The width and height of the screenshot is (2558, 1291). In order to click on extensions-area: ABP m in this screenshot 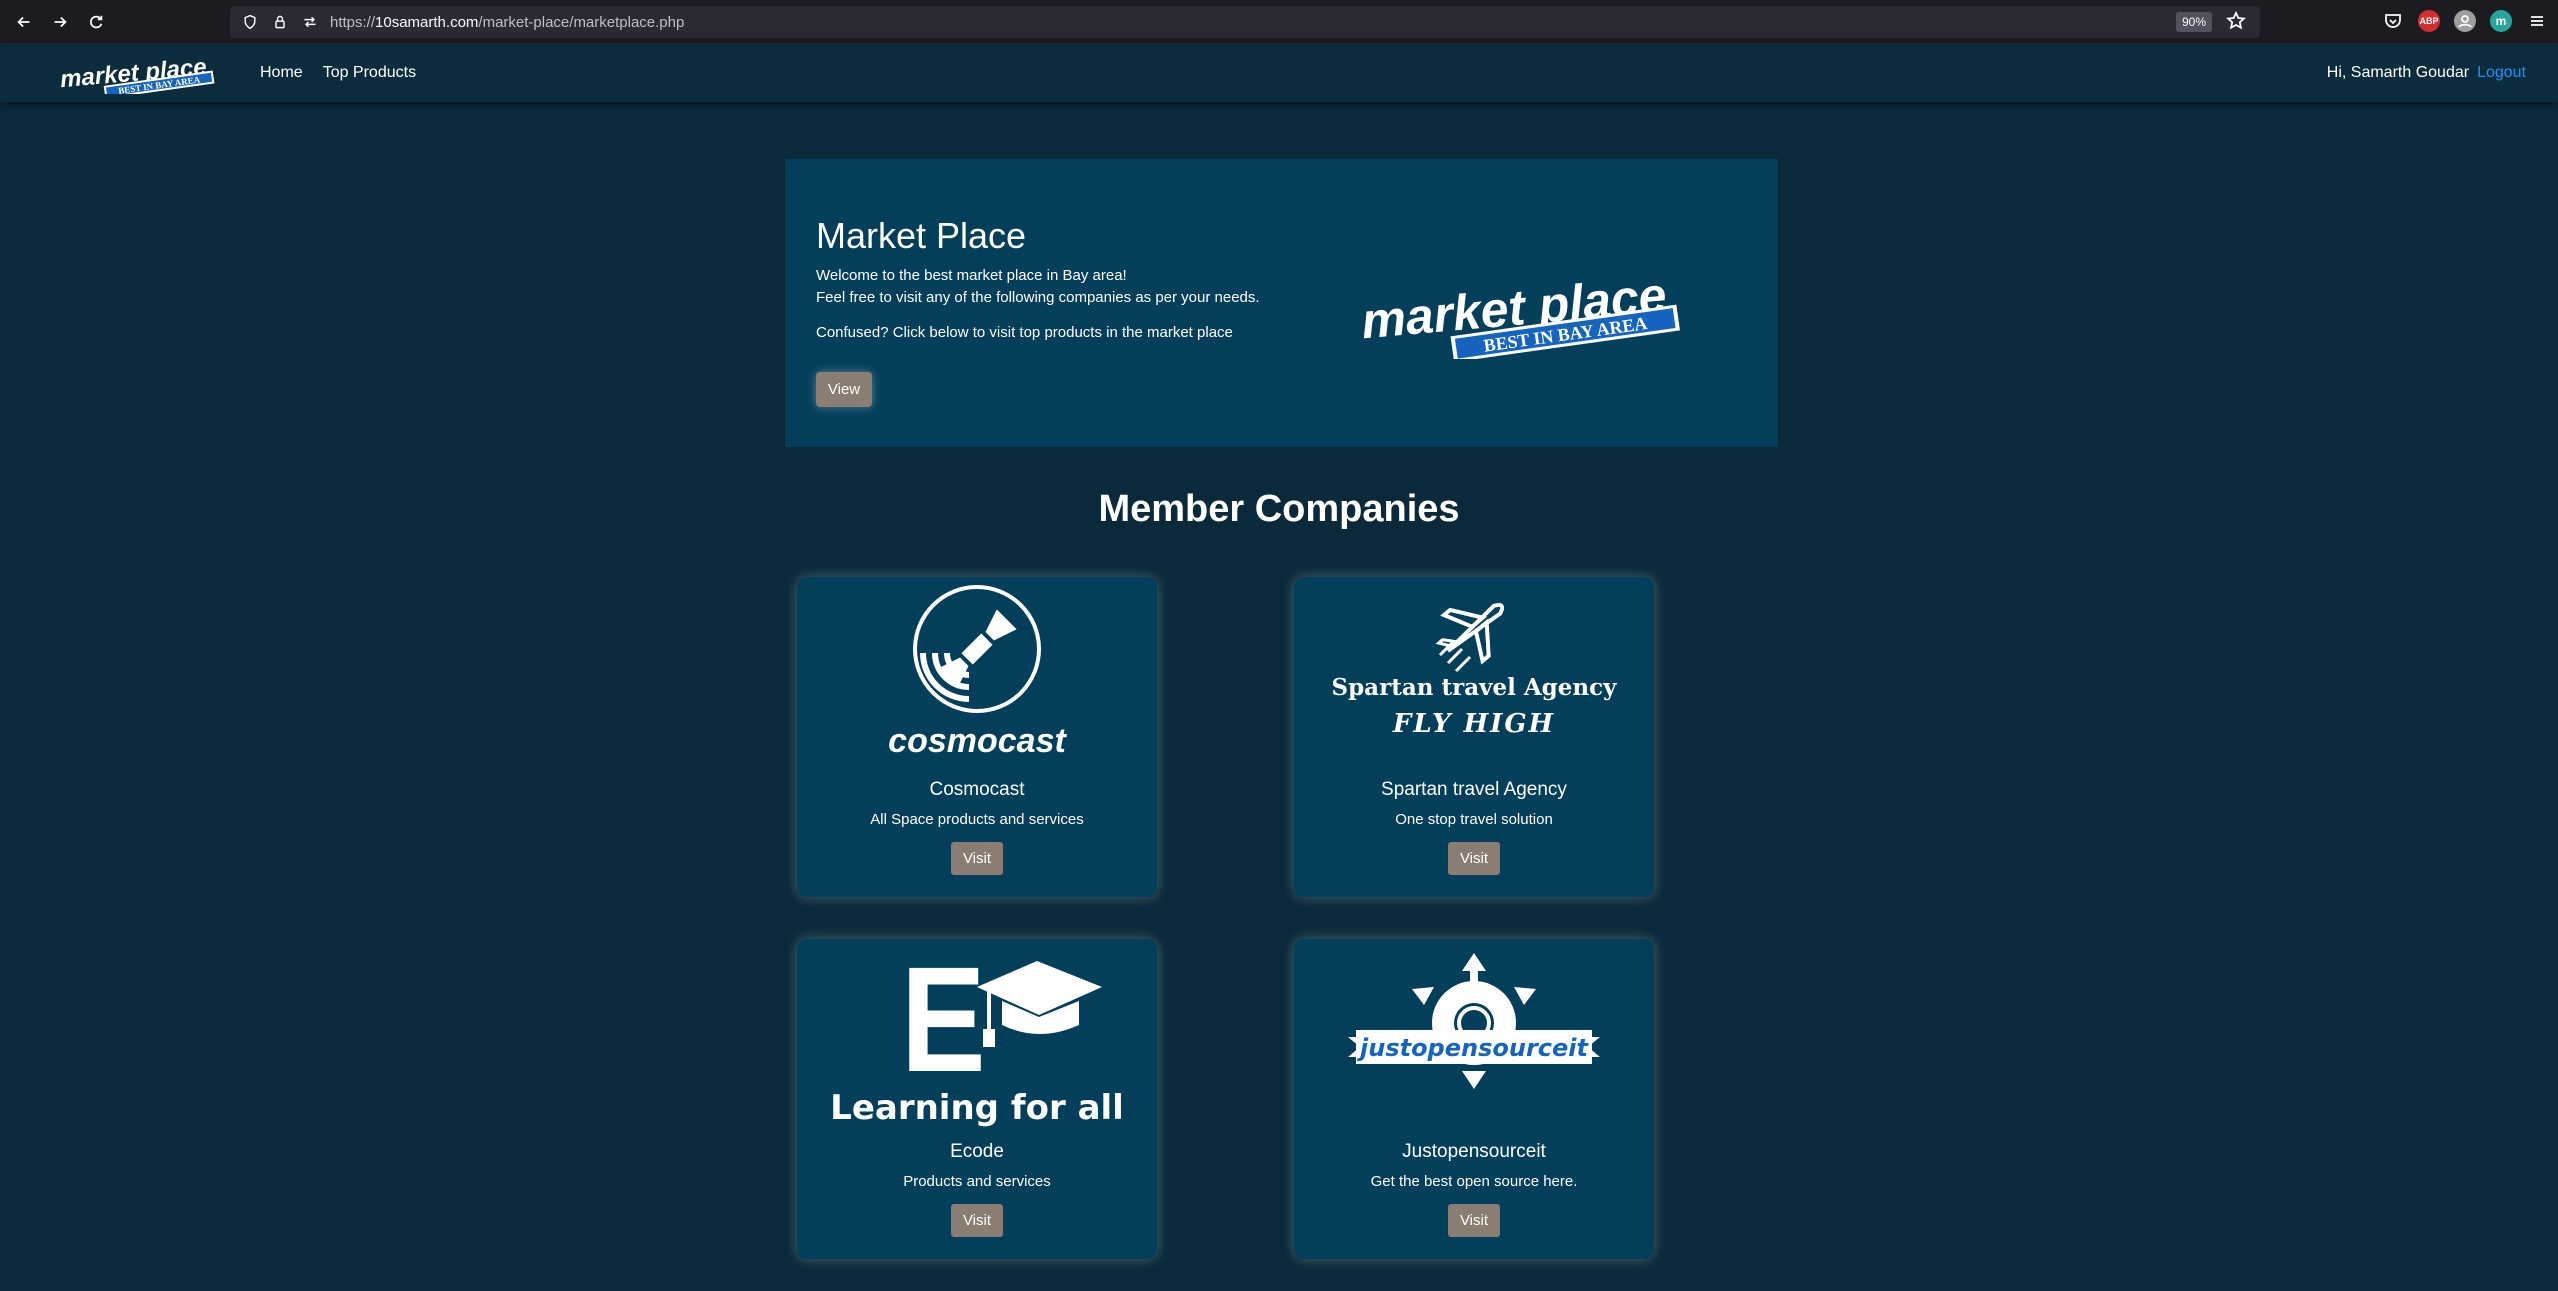, I will do `click(2465, 21)`.